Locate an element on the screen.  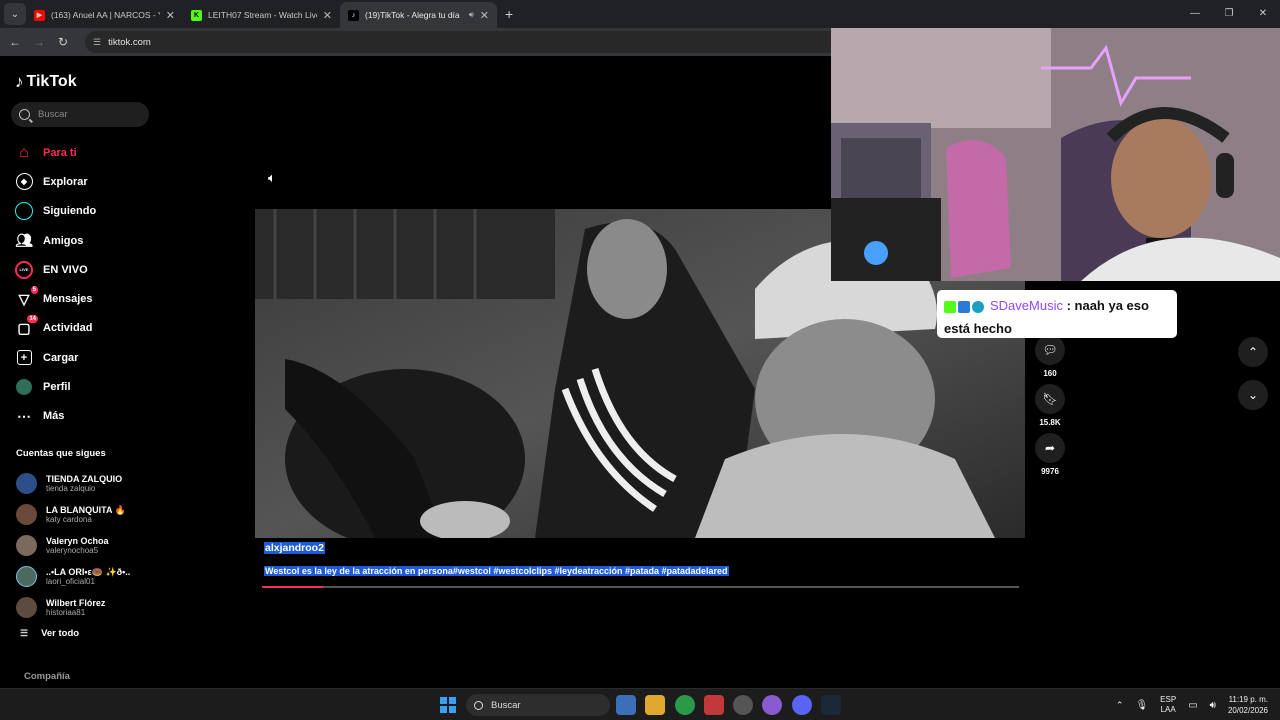
network-icon: ▭ is located at coordinates (1192, 705).